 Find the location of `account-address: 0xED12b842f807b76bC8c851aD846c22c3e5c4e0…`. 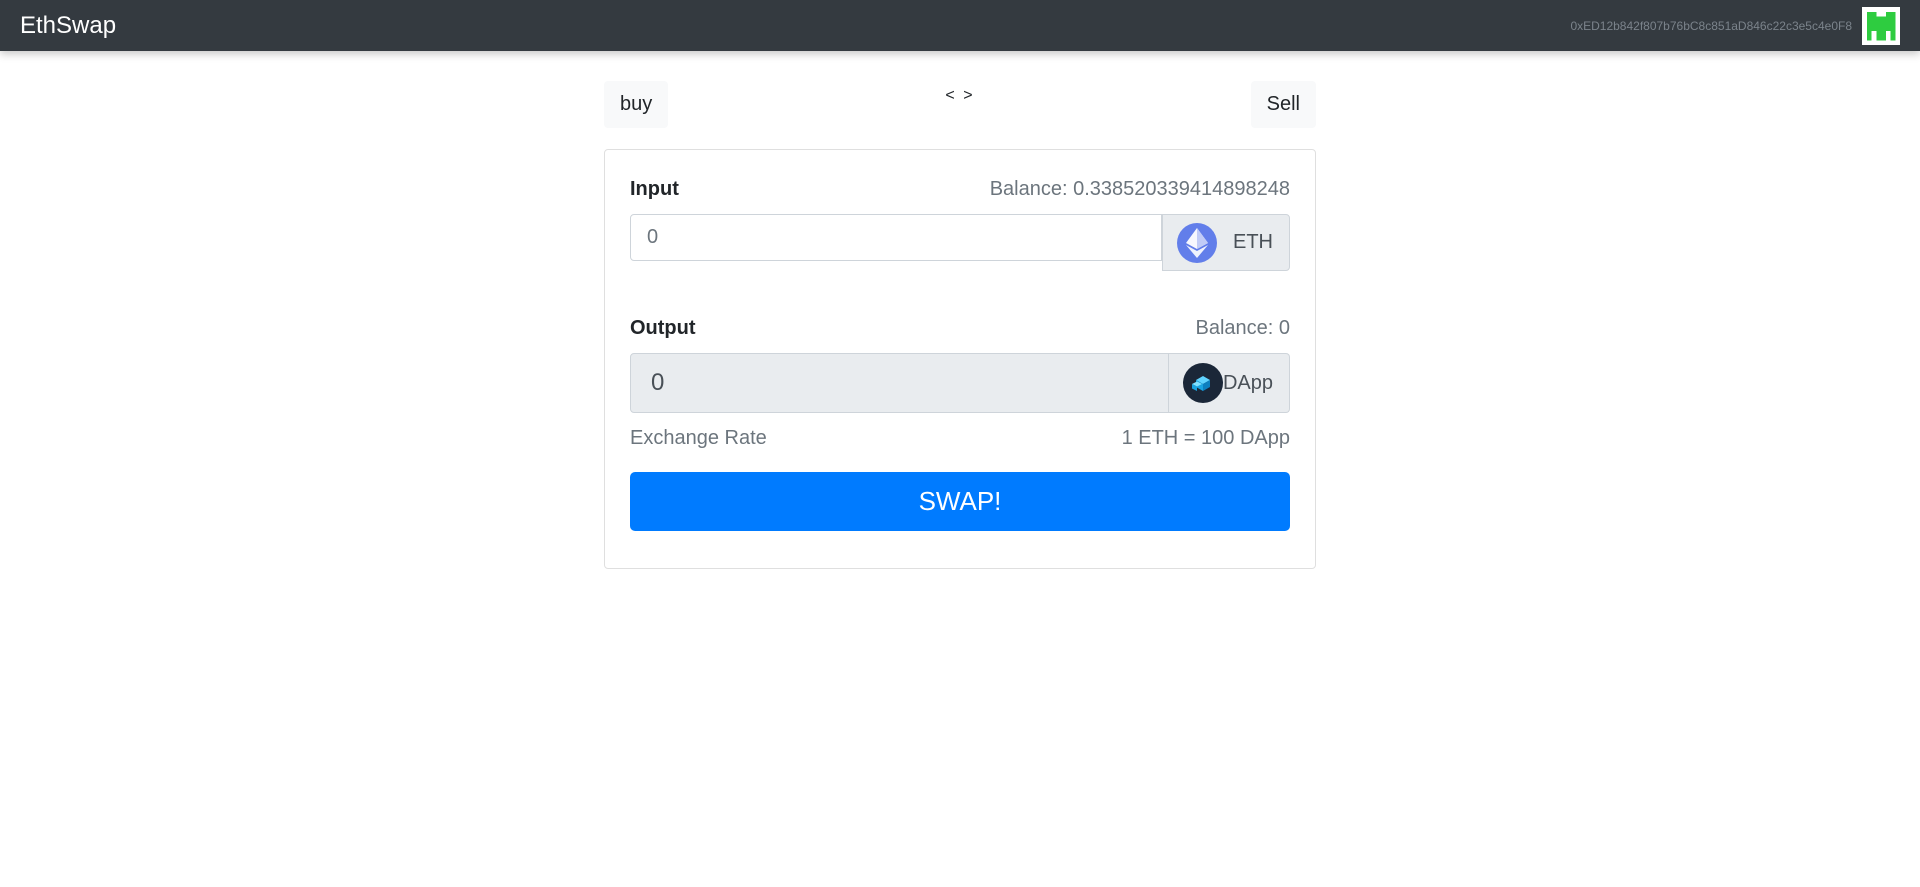

account-address: 0xED12b842f807b76bC8c851aD846c22c3e5c4e0… is located at coordinates (1711, 25).